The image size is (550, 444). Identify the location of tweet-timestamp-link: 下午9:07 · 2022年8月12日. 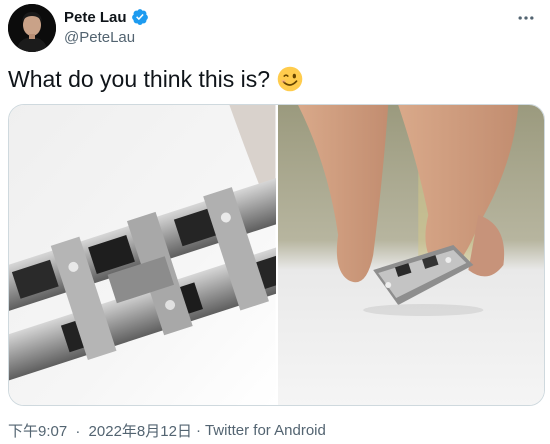
(100, 430).